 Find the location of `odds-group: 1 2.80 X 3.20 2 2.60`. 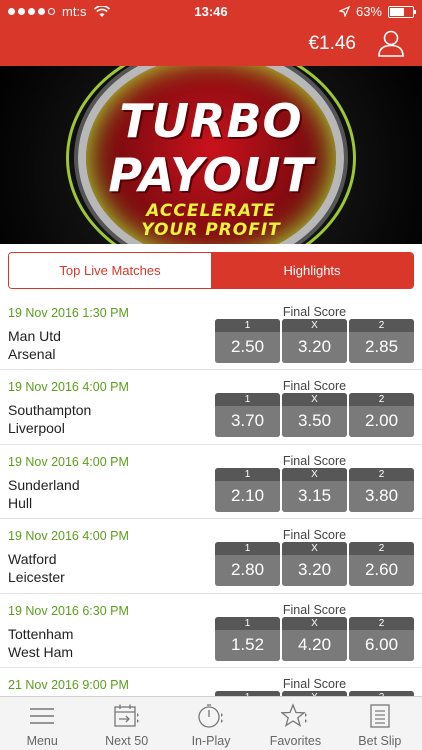

odds-group: 1 2.80 X 3.20 2 2.60 is located at coordinates (314, 564).